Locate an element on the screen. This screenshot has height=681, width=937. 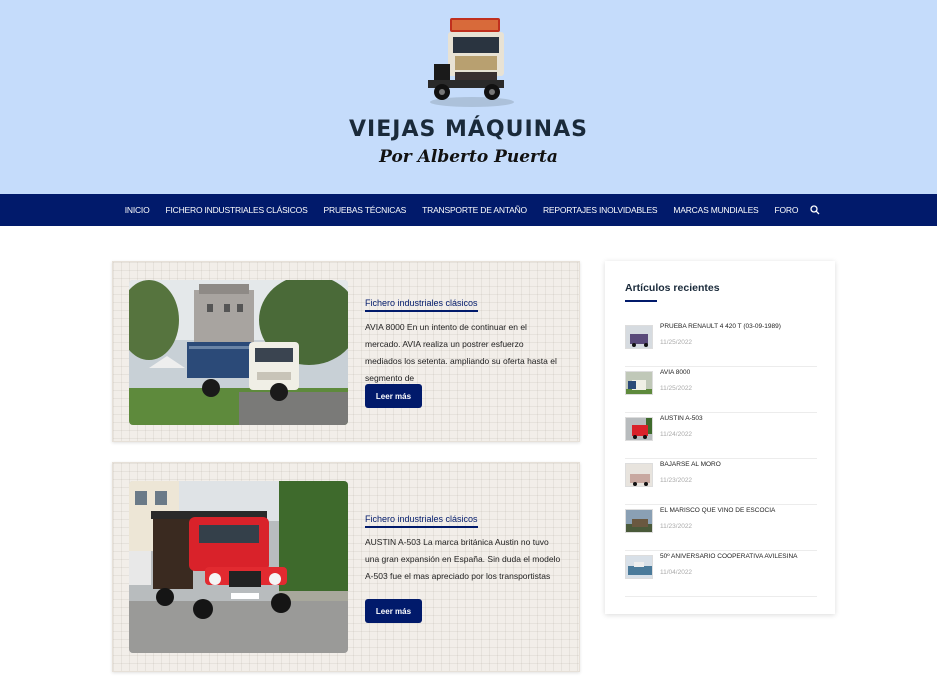
nav-item-fichero: FICHERO INDUSTRIALES CLÁSICOS is located at coordinates (237, 210).